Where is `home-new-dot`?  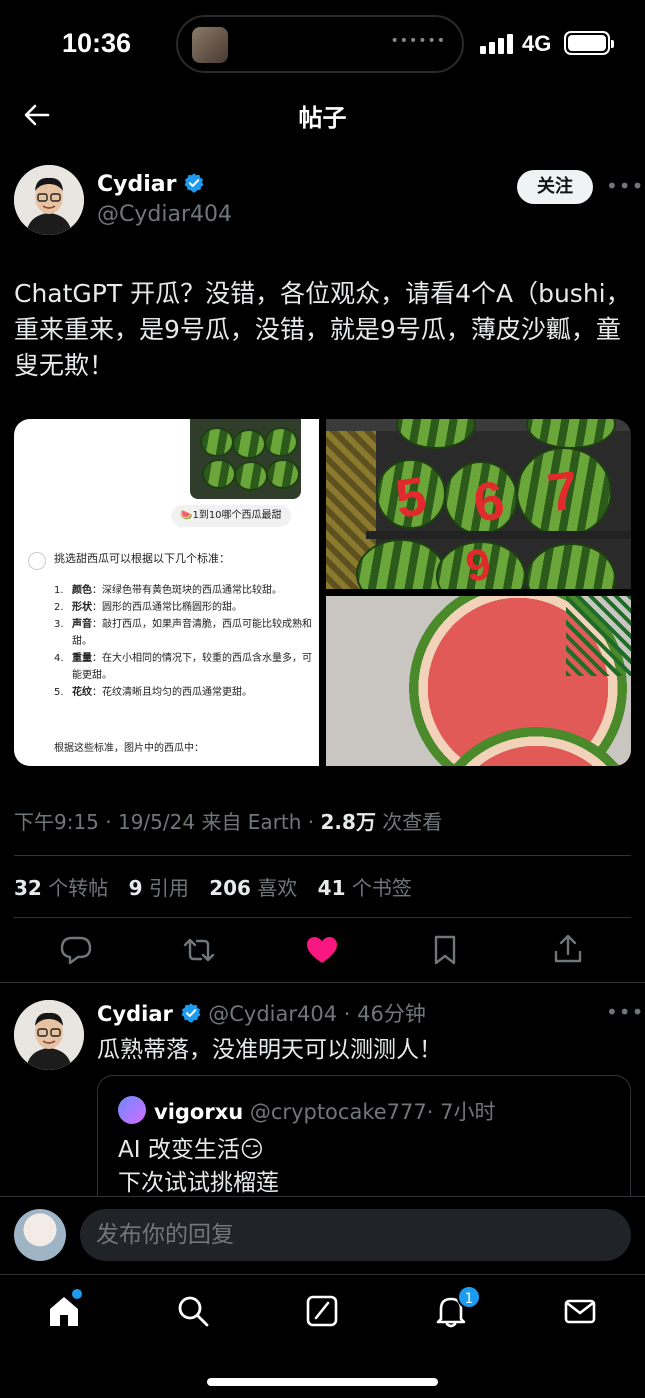
home-new-dot is located at coordinates (77, 1294).